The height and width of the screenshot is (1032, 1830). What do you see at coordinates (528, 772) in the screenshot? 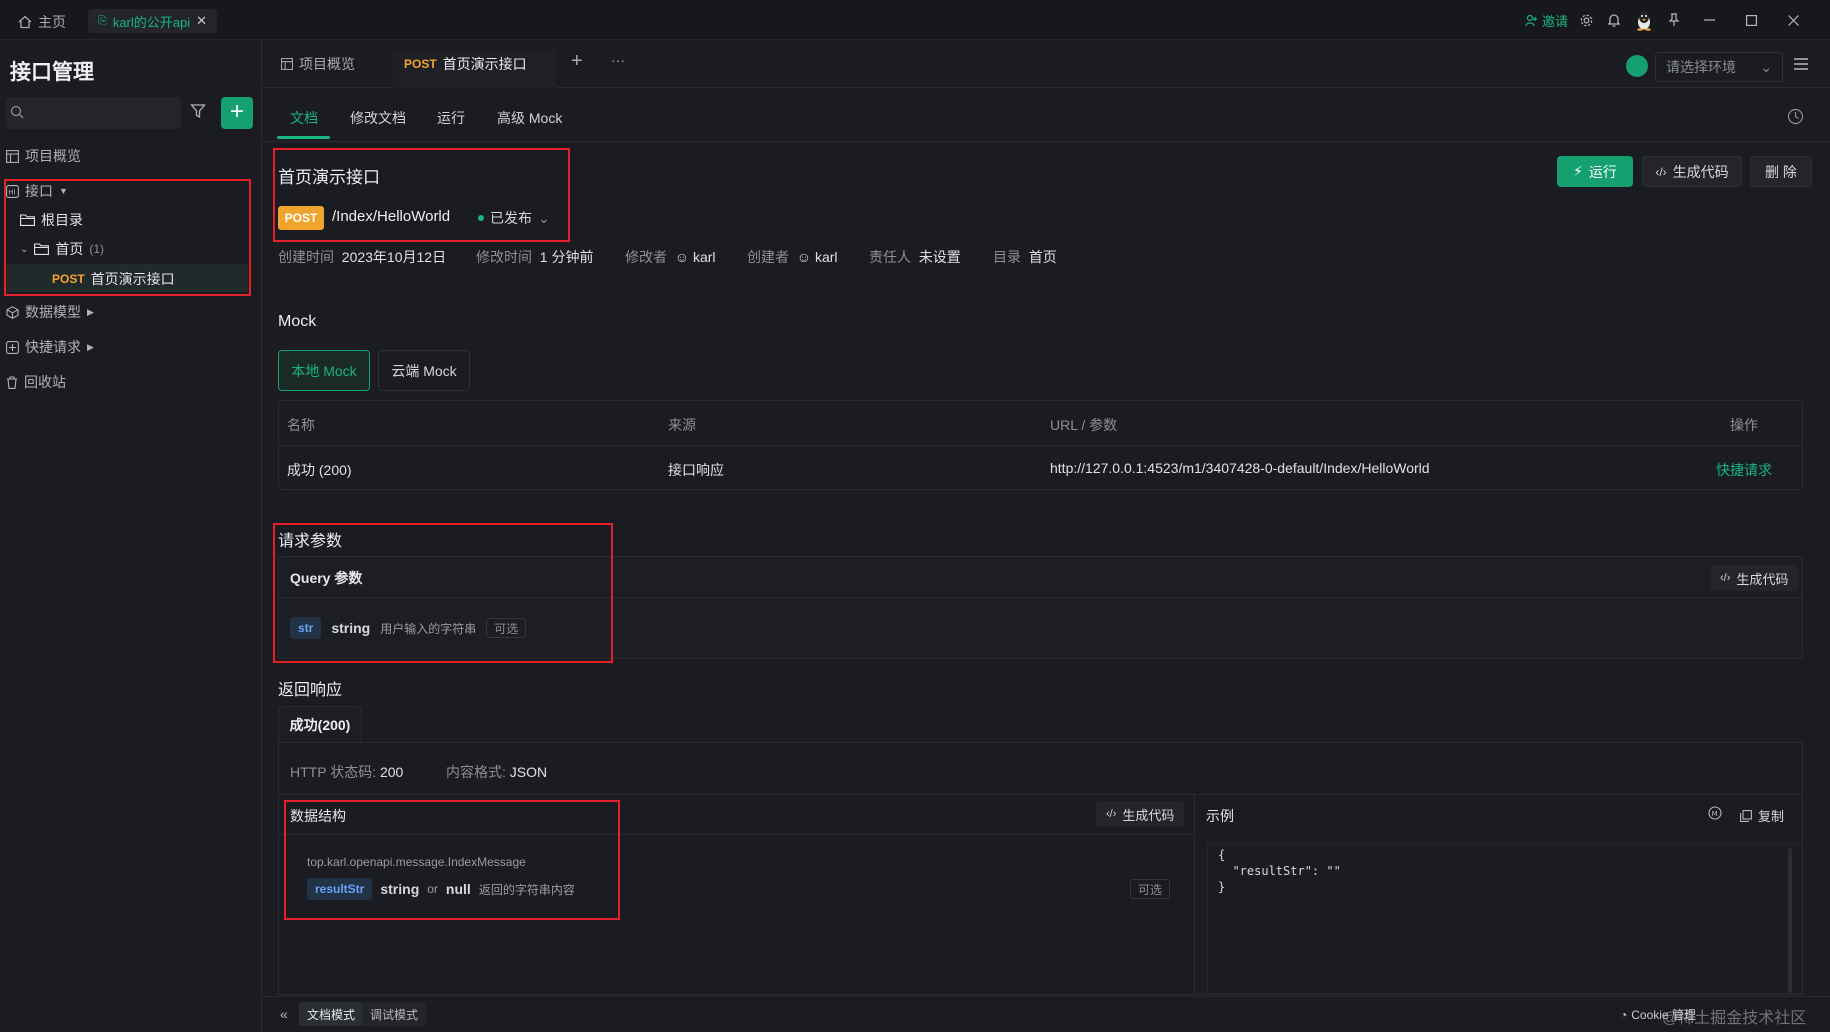
I see `content-format-value: JSON` at bounding box center [528, 772].